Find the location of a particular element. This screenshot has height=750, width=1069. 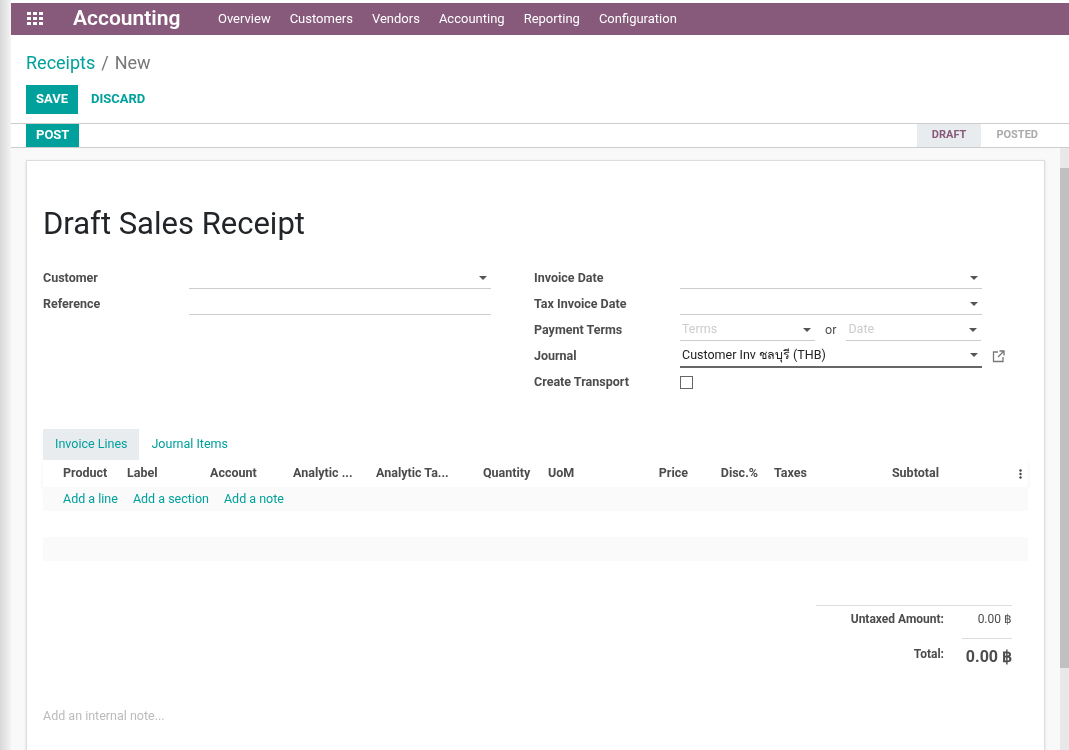

column-header: Price is located at coordinates (653, 473).